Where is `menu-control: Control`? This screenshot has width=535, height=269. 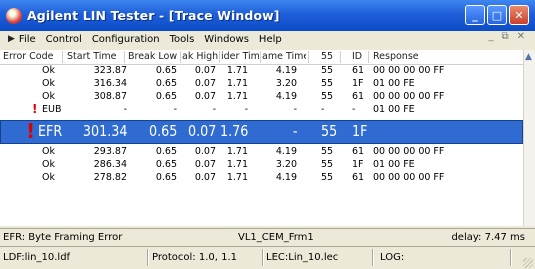 menu-control: Control is located at coordinates (64, 39).